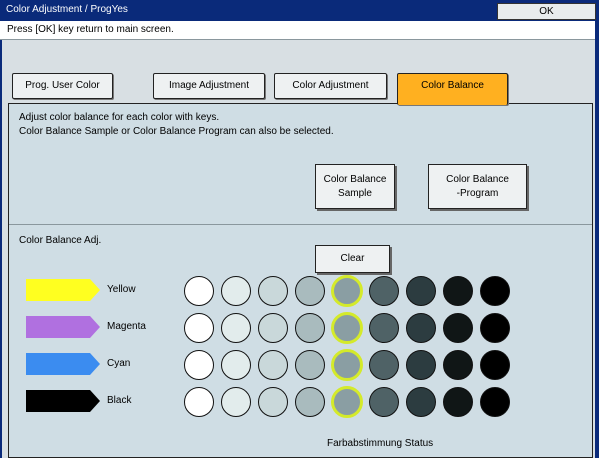  What do you see at coordinates (477, 186) in the screenshot?
I see `color-balance-program-button: Color Balance -Program` at bounding box center [477, 186].